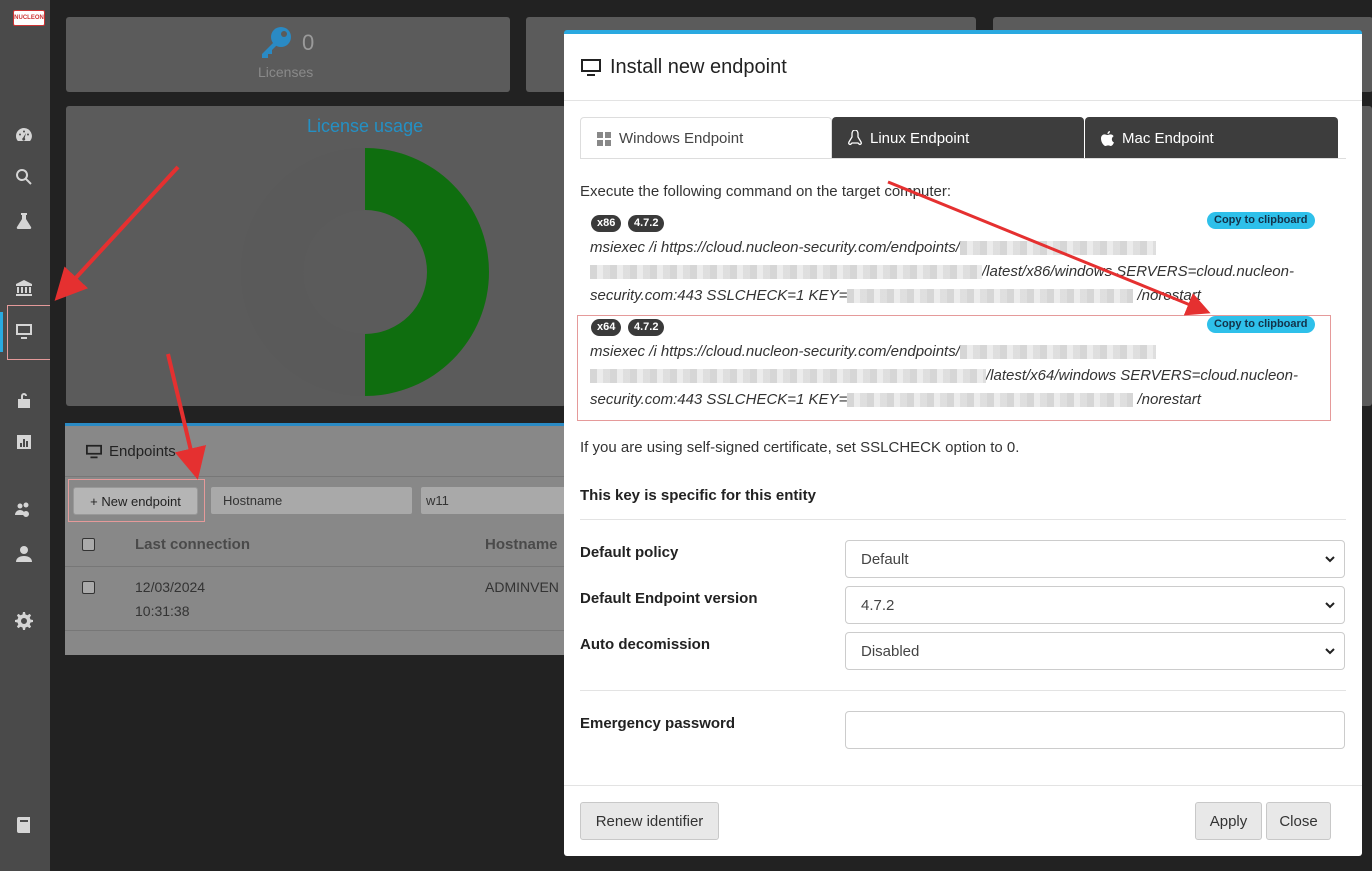 The width and height of the screenshot is (1372, 871). What do you see at coordinates (276, 42) in the screenshot?
I see `key-icon` at bounding box center [276, 42].